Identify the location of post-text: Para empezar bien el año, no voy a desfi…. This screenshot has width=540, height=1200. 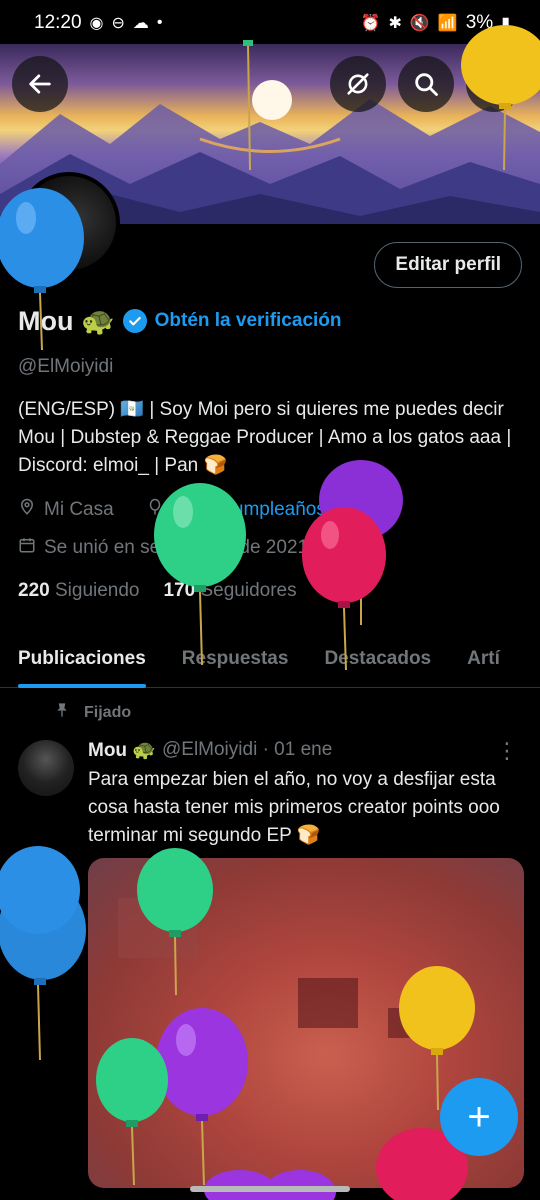
(294, 807).